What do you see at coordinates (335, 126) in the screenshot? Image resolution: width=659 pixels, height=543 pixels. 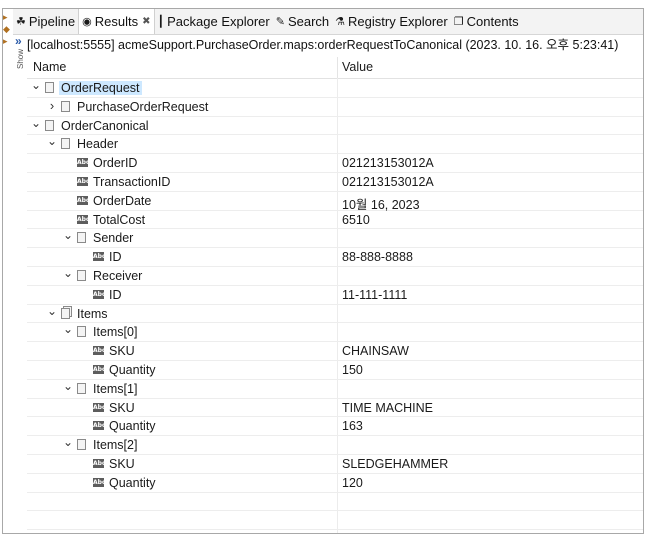 I see `tree-row: ⌄ OrderCanonical` at bounding box center [335, 126].